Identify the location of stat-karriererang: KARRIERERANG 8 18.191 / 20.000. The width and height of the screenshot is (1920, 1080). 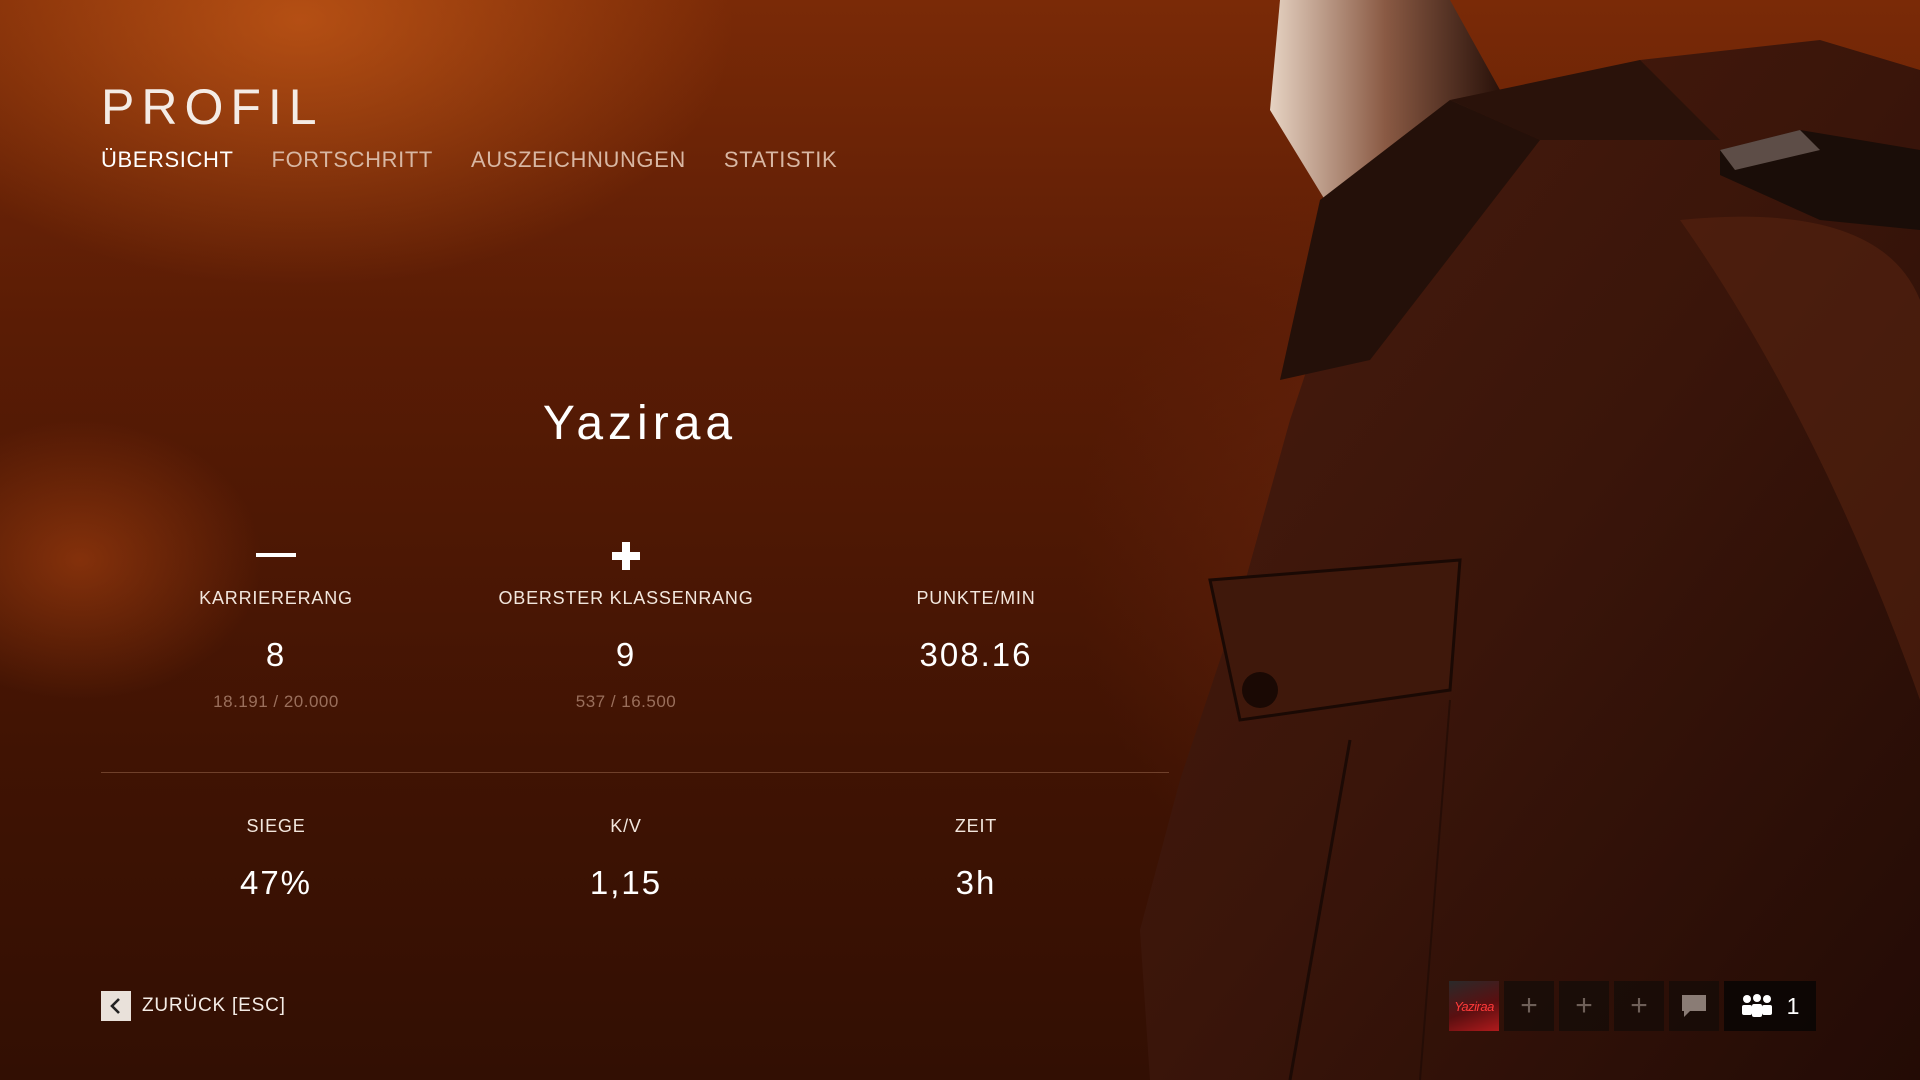
(276, 624).